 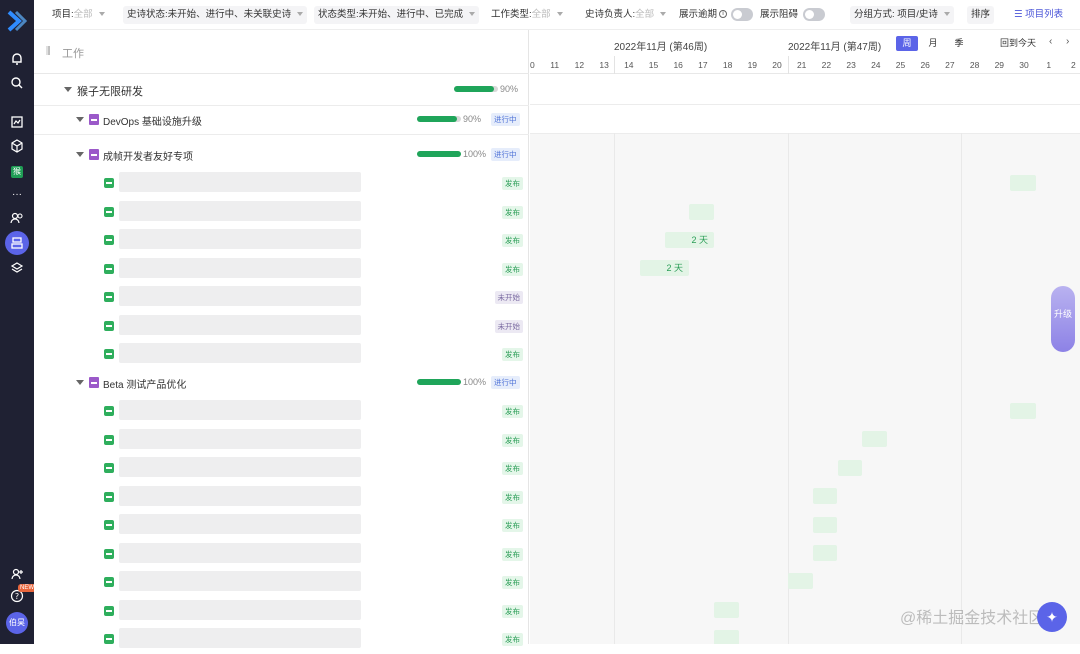 I want to click on app-logo-icon, so click(x=17, y=21).